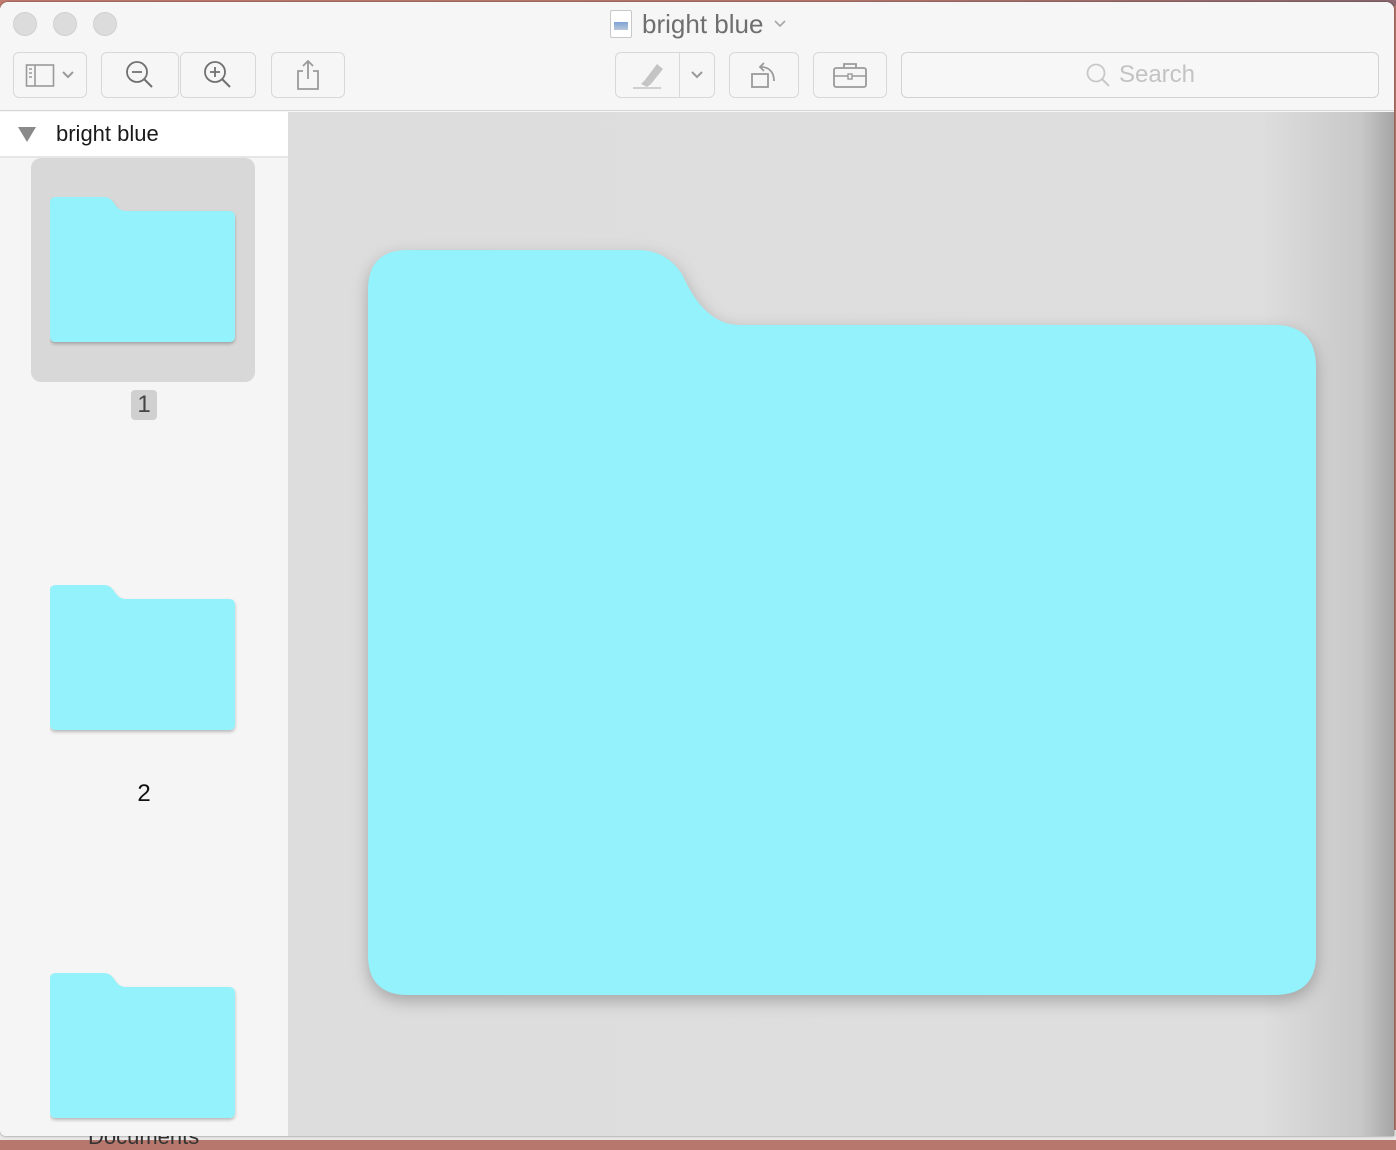 The image size is (1396, 1150). I want to click on share-button, so click(308, 75).